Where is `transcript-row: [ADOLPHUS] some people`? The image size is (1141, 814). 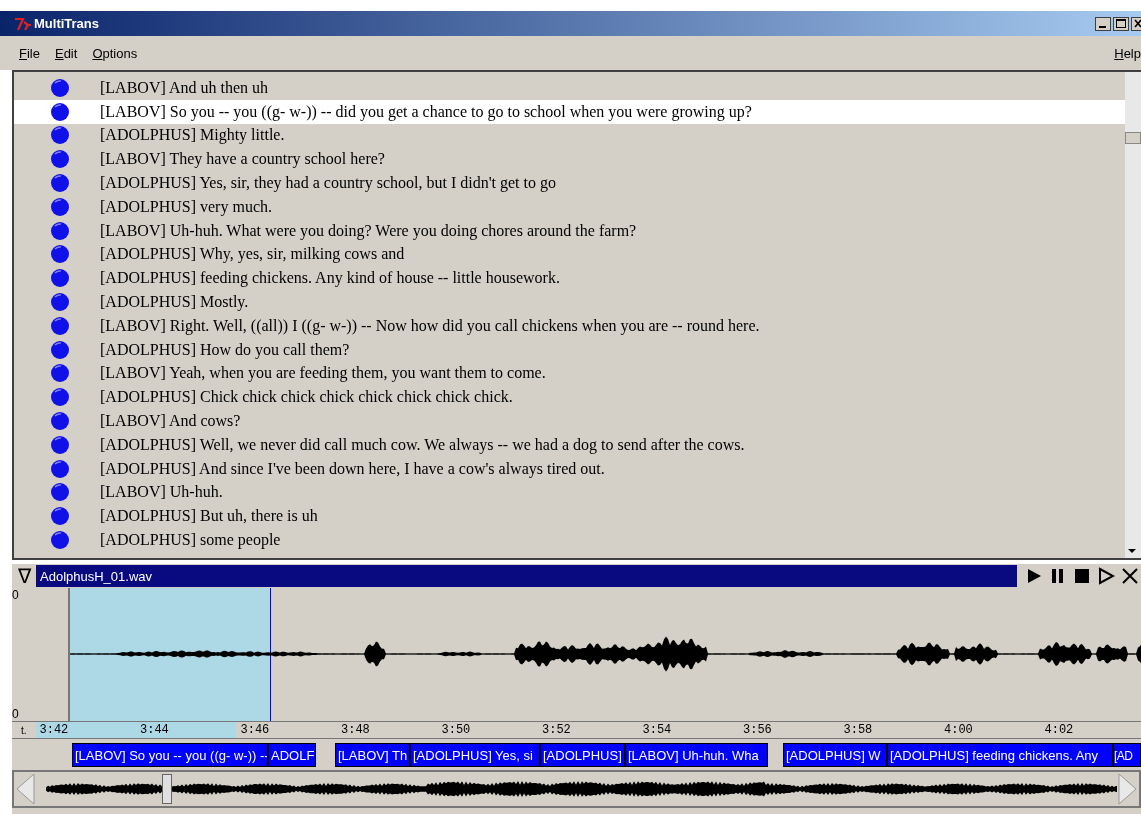 transcript-row: [ADOLPHUS] some people is located at coordinates (569, 540).